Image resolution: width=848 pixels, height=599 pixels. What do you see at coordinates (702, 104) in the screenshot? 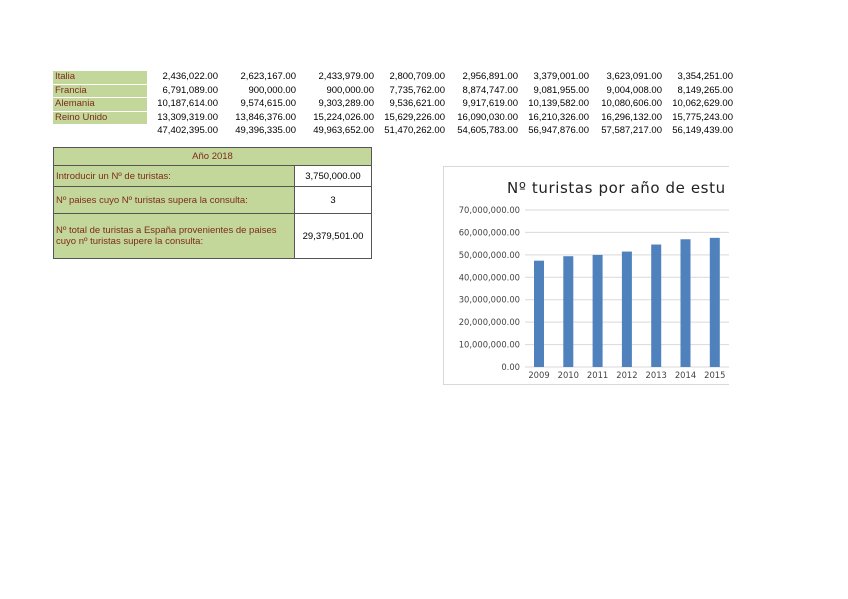
I see `value-cell: 10,062,629.00` at bounding box center [702, 104].